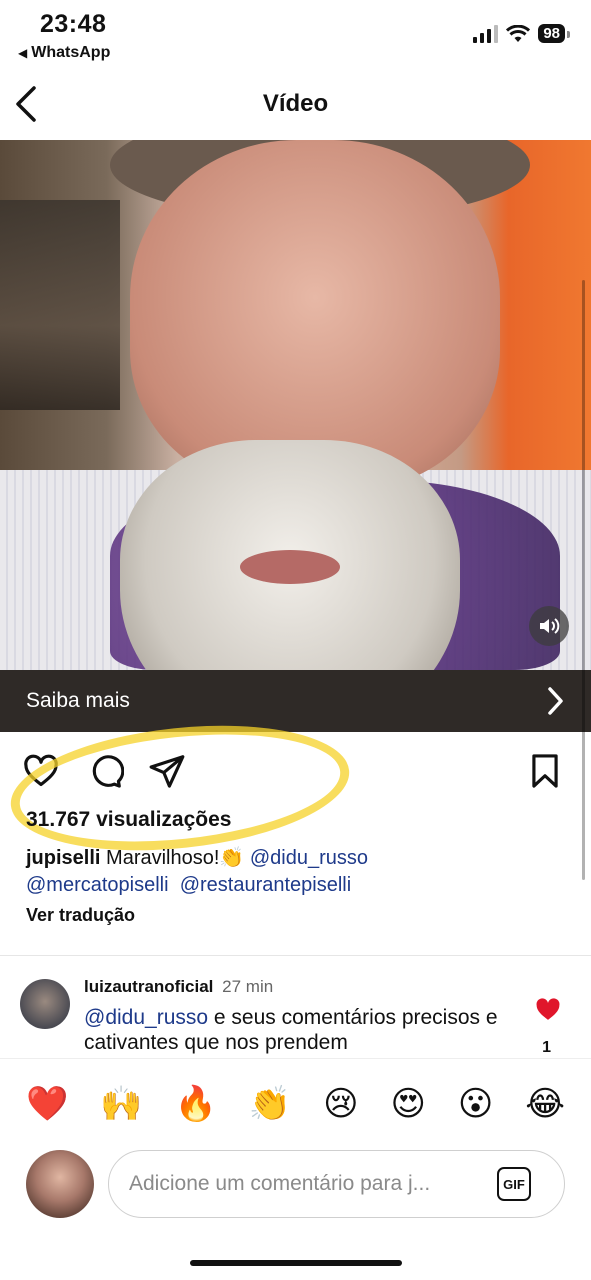 This screenshot has width=591, height=1280. What do you see at coordinates (196, 1104) in the screenshot?
I see `reaction-fire: 🔥` at bounding box center [196, 1104].